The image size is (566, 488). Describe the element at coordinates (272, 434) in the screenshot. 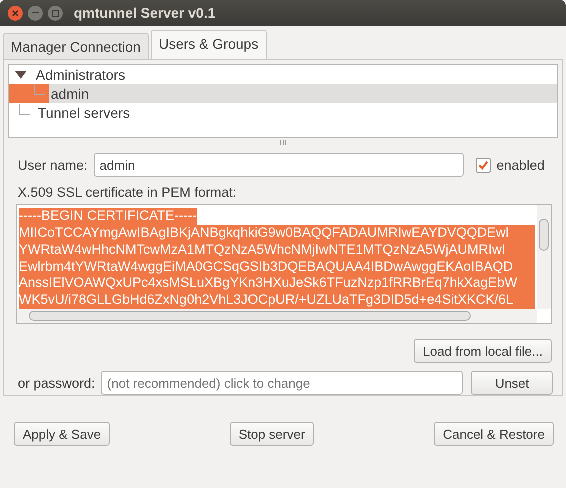

I see `dialog-button: Stop server` at that location.